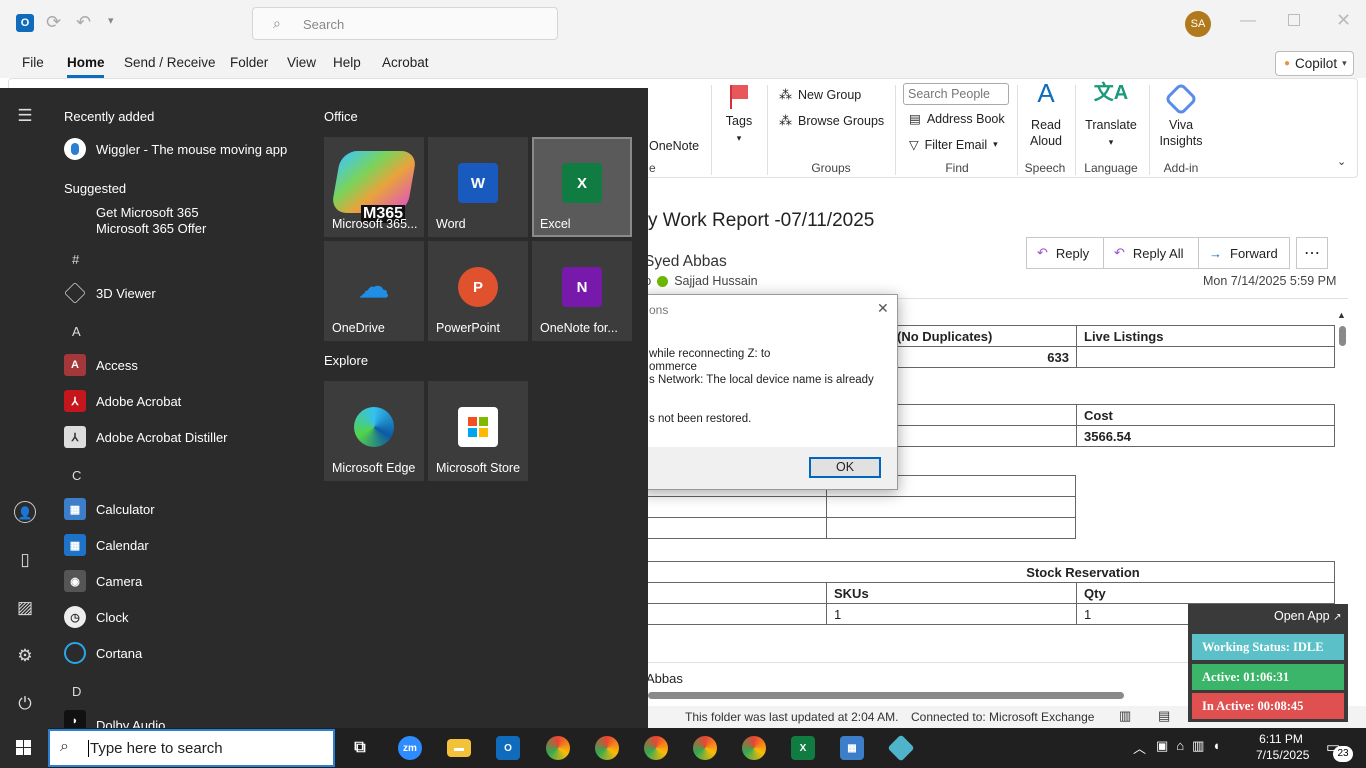 The width and height of the screenshot is (1366, 768). I want to click on translate-button: 文A Translate ▾, so click(1111, 116).